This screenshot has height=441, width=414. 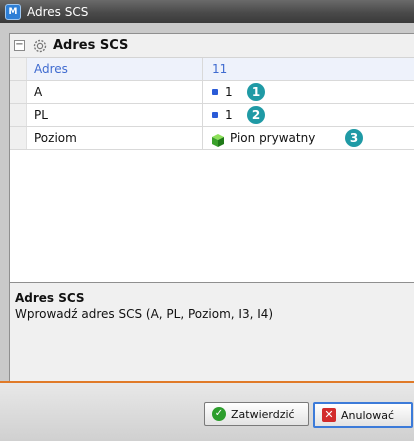 I want to click on confirm-button: ✓ Zatwierdzić, so click(x=256, y=414).